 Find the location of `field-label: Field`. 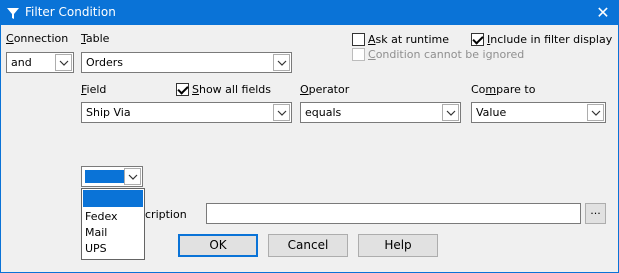

field-label: Field is located at coordinates (94, 89).